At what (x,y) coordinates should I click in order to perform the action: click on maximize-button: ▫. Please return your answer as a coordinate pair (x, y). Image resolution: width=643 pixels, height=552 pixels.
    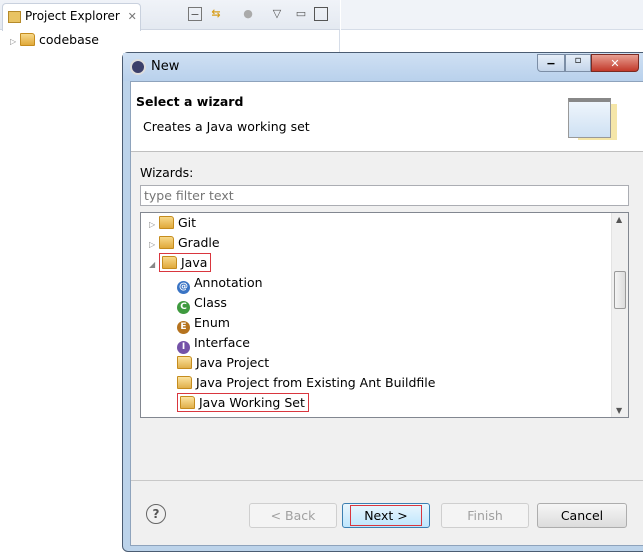
    Looking at the image, I should click on (578, 63).